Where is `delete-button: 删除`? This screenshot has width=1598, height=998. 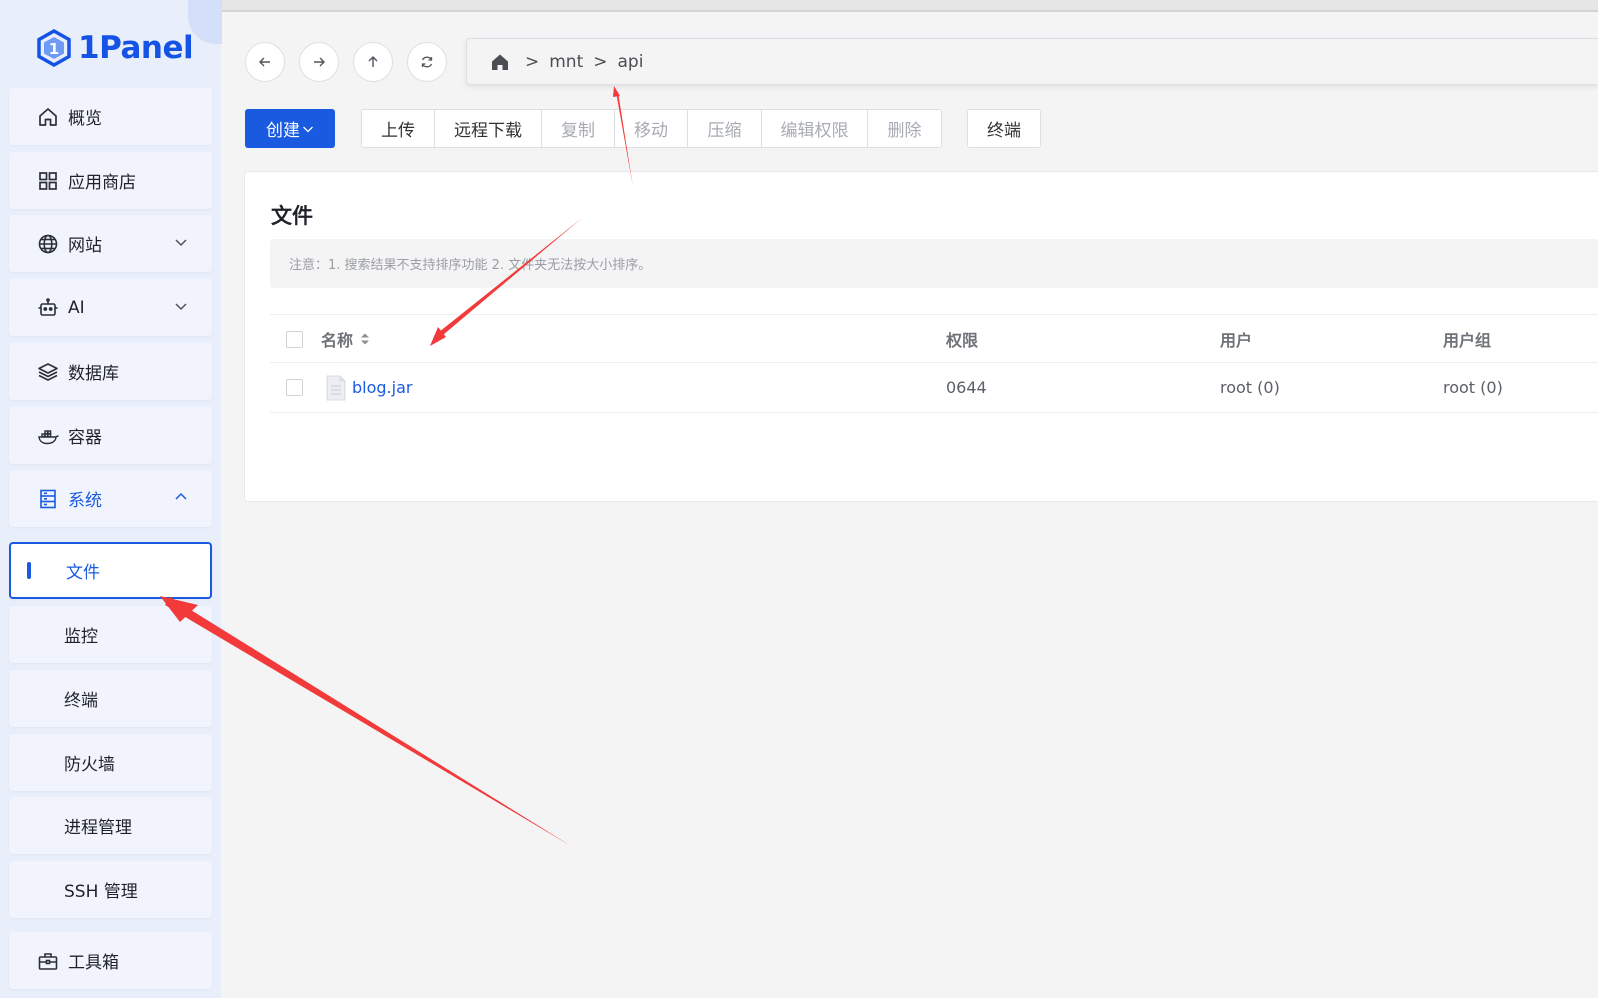
delete-button: 删除 is located at coordinates (904, 128).